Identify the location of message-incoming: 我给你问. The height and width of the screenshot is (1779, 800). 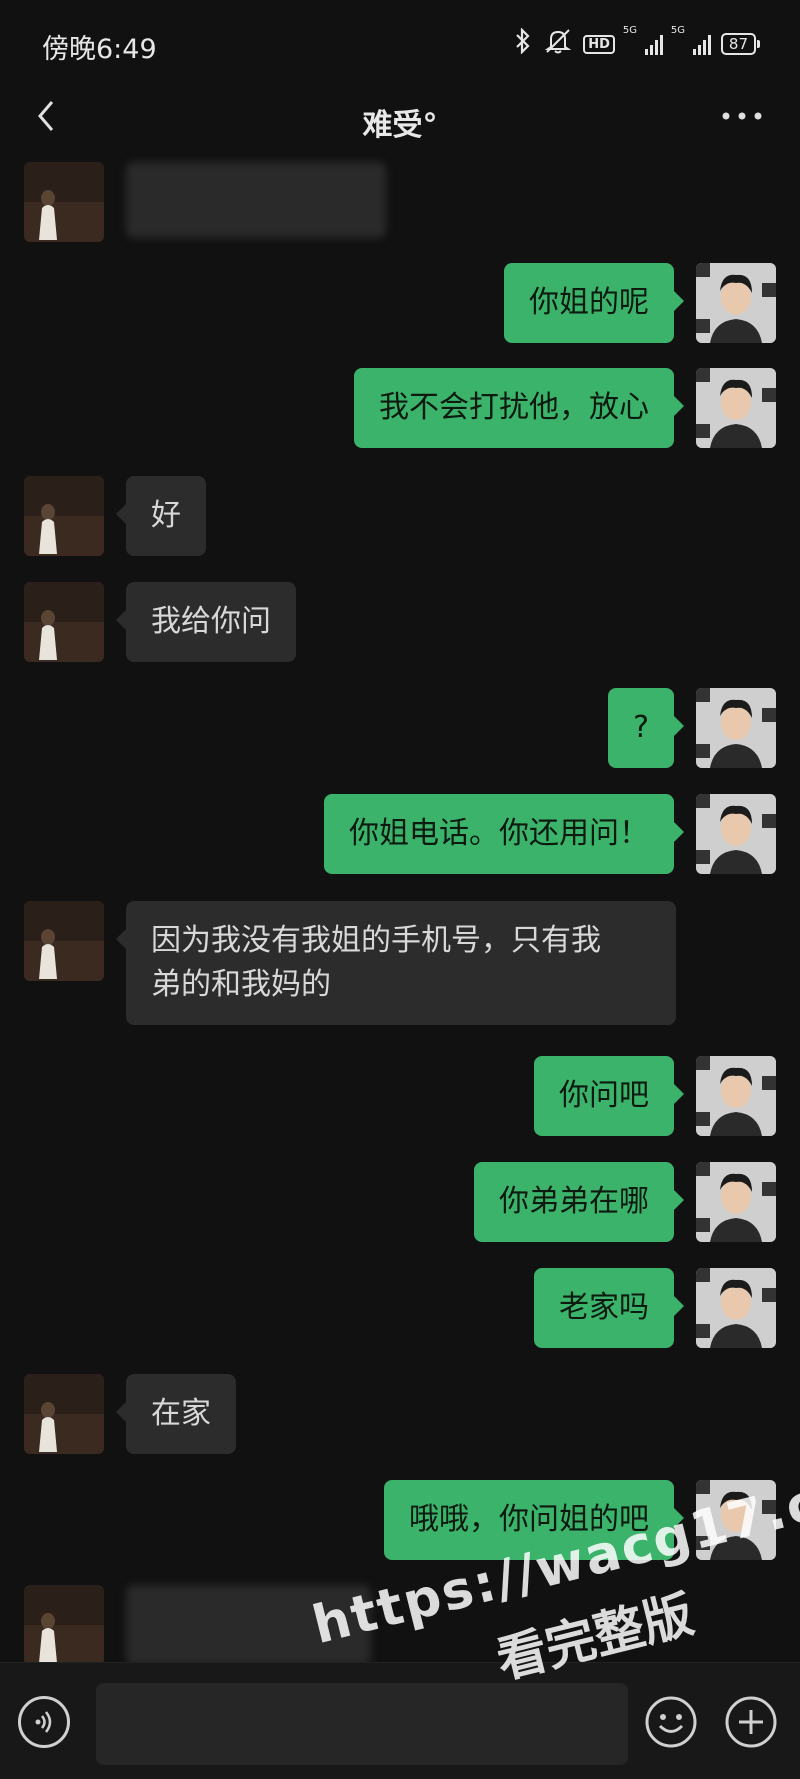
(400, 622).